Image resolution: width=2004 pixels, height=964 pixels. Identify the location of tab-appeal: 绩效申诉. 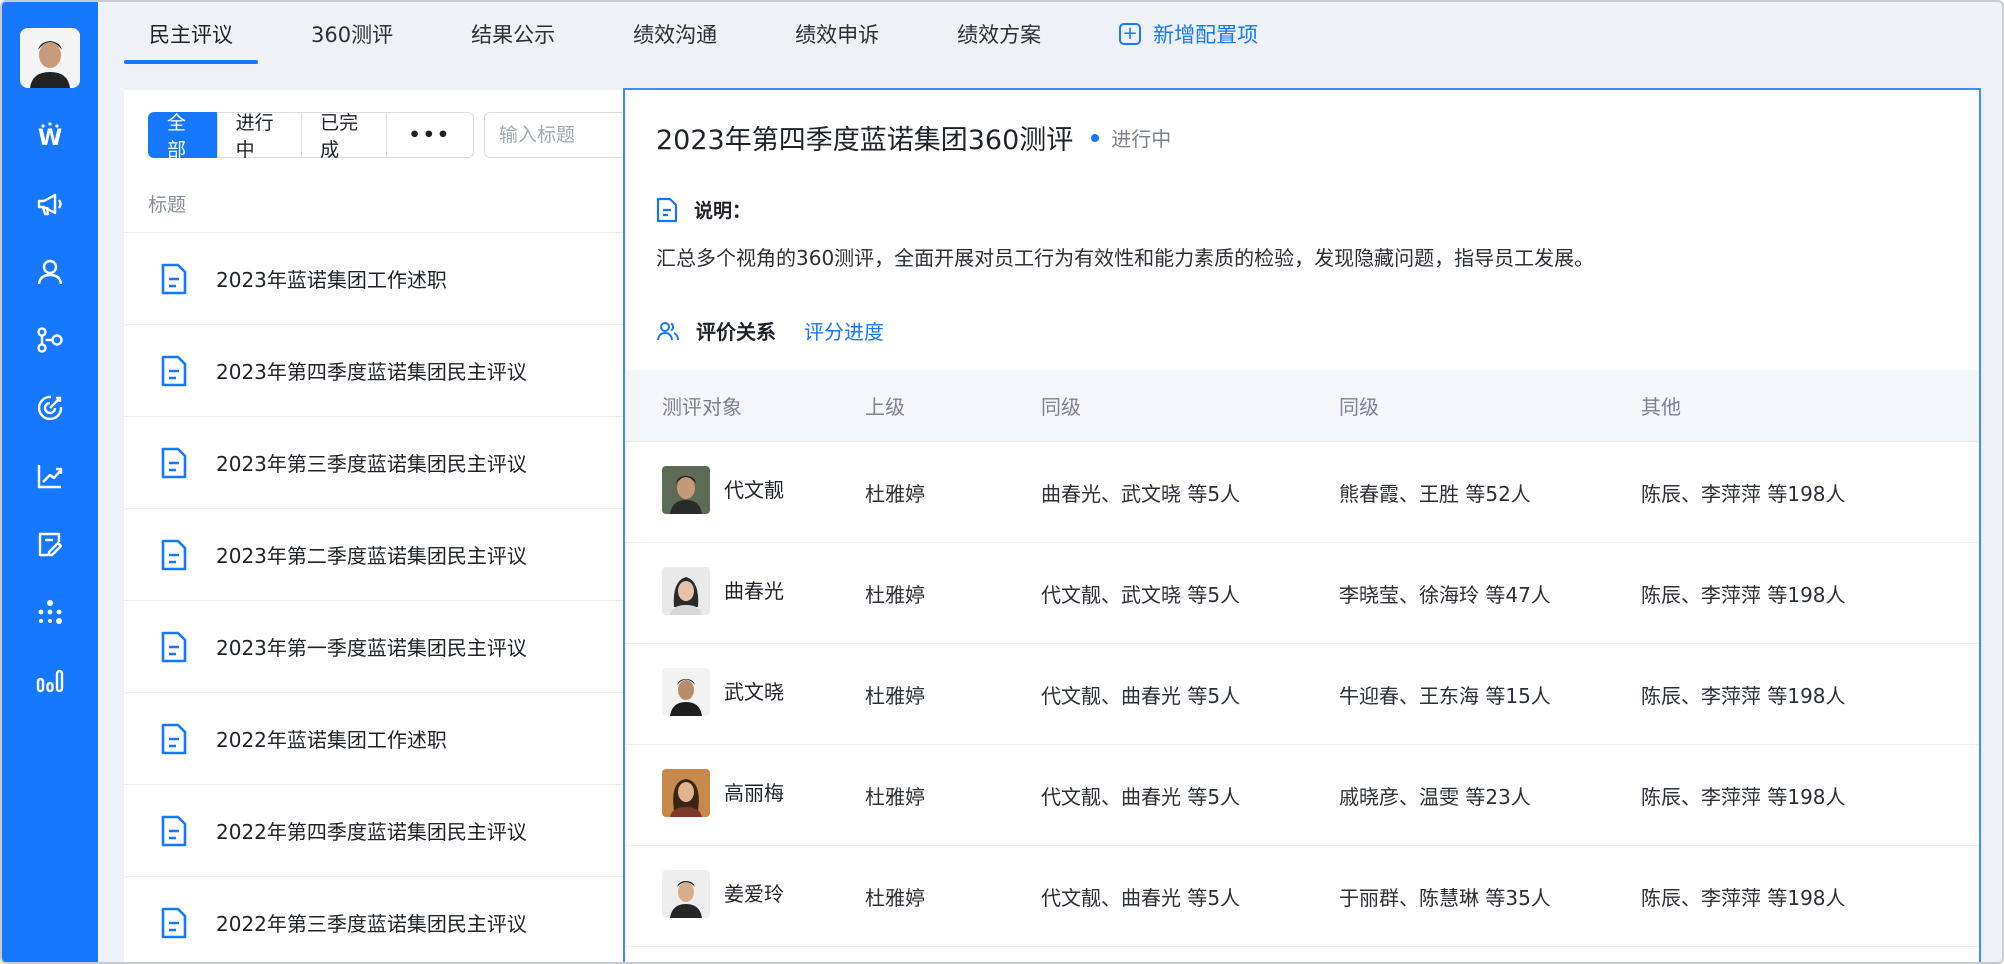
(837, 34).